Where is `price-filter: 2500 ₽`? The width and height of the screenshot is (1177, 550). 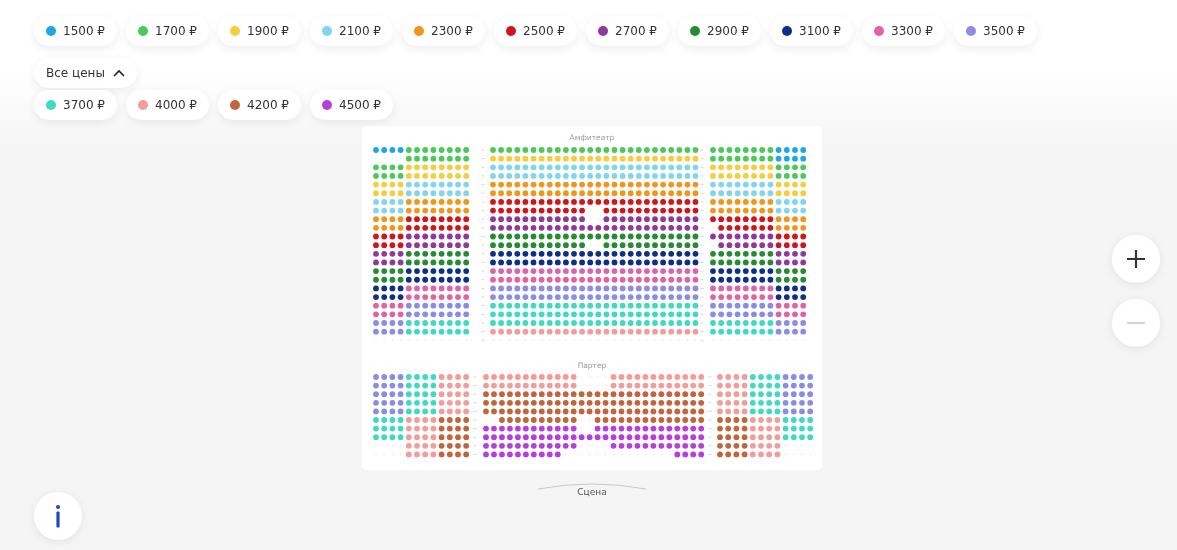
price-filter: 2500 ₽ is located at coordinates (535, 31).